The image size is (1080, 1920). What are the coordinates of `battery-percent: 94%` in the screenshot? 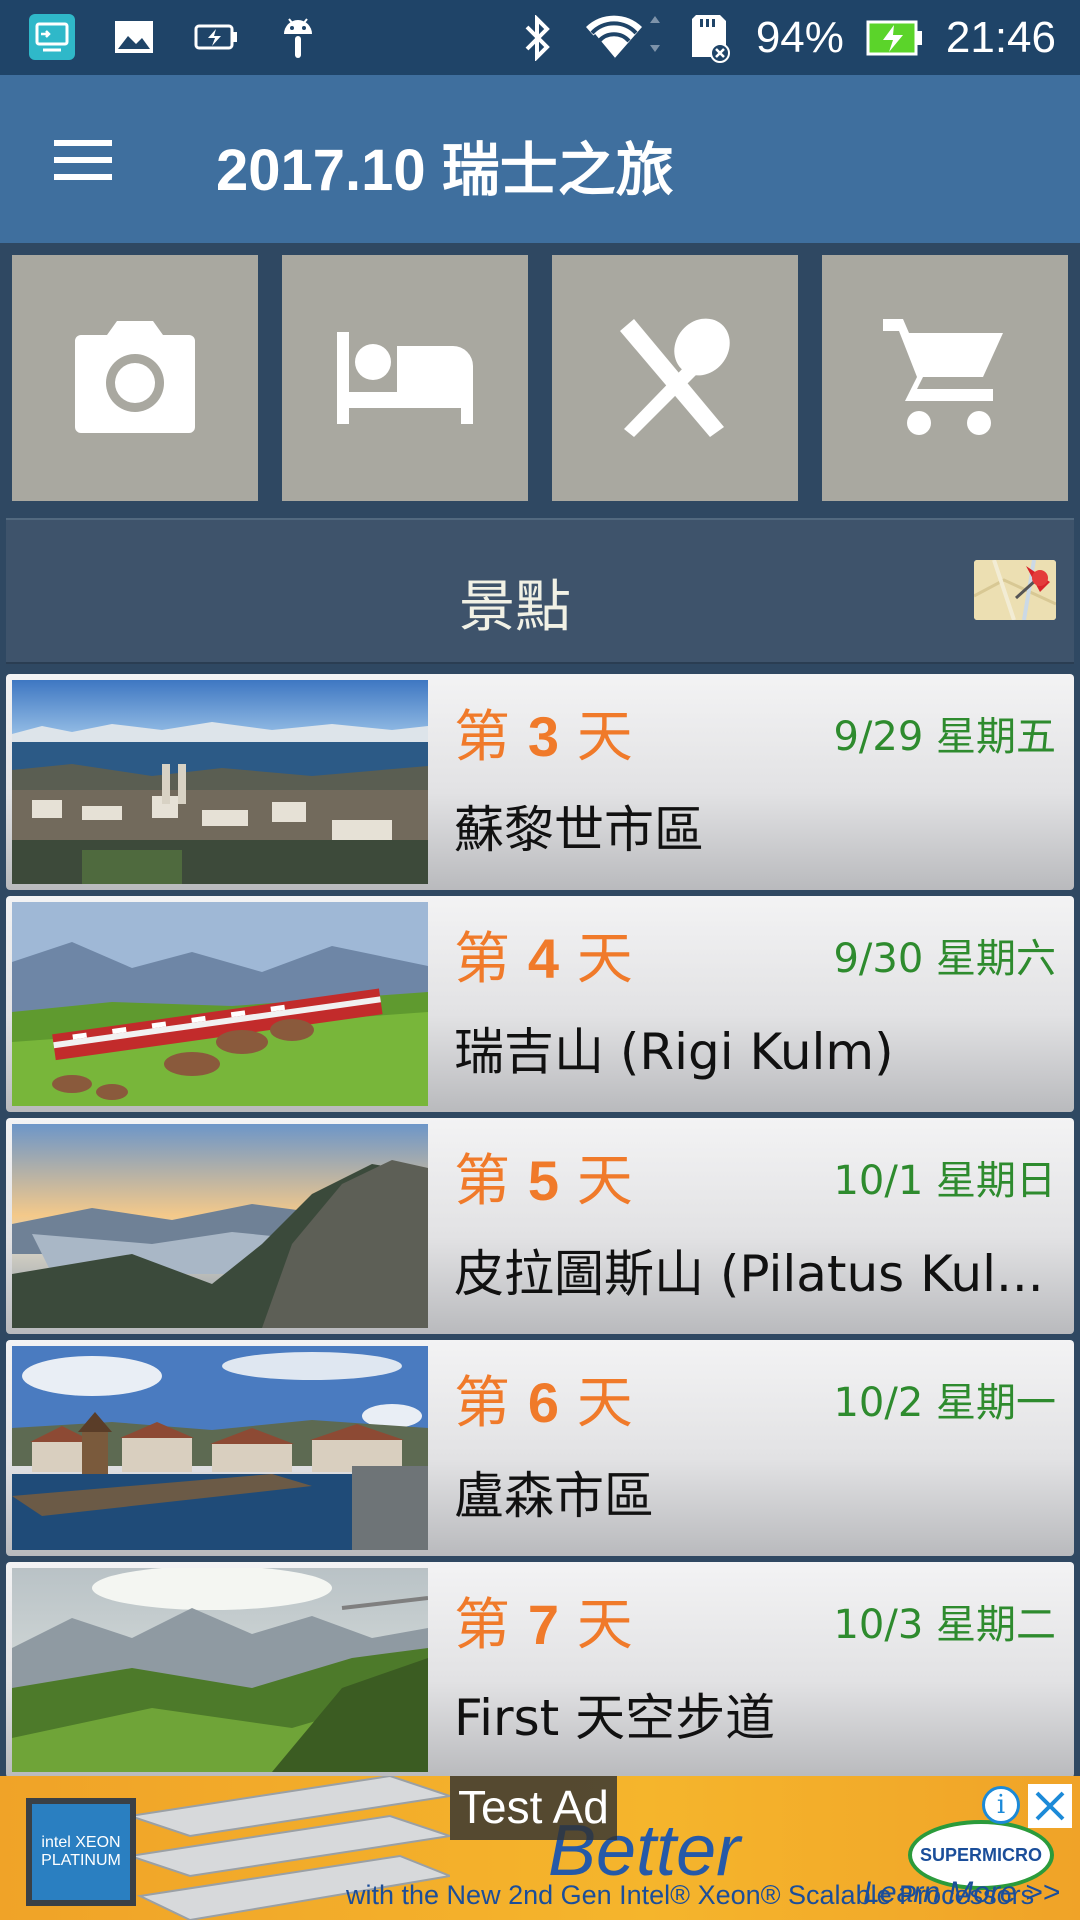 It's located at (799, 37).